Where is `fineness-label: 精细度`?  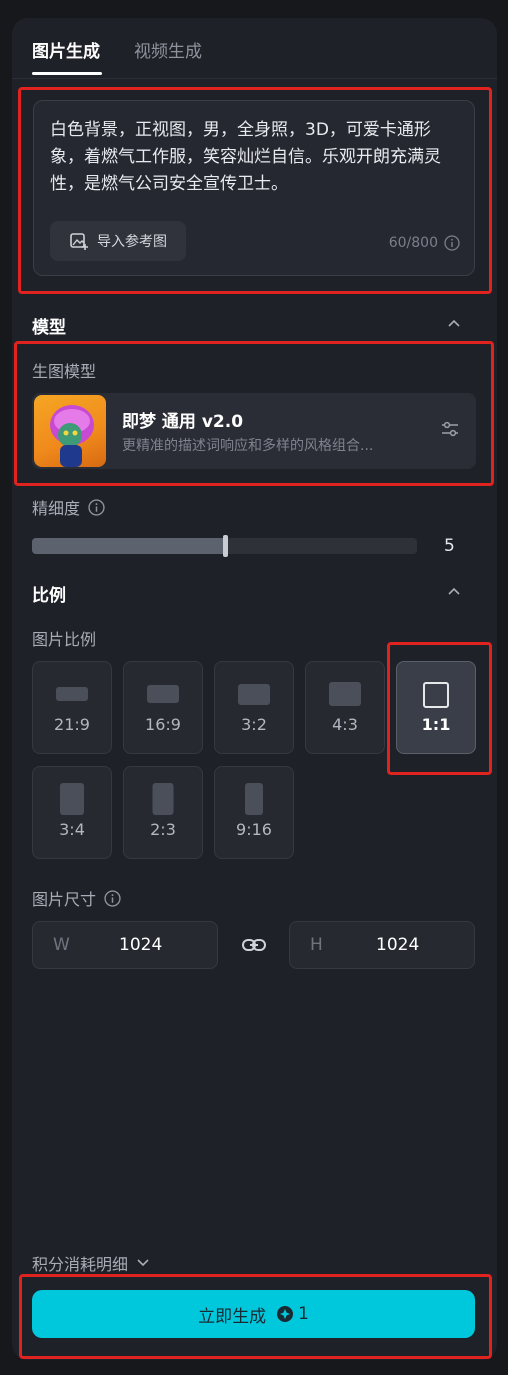 fineness-label: 精细度 is located at coordinates (68, 507).